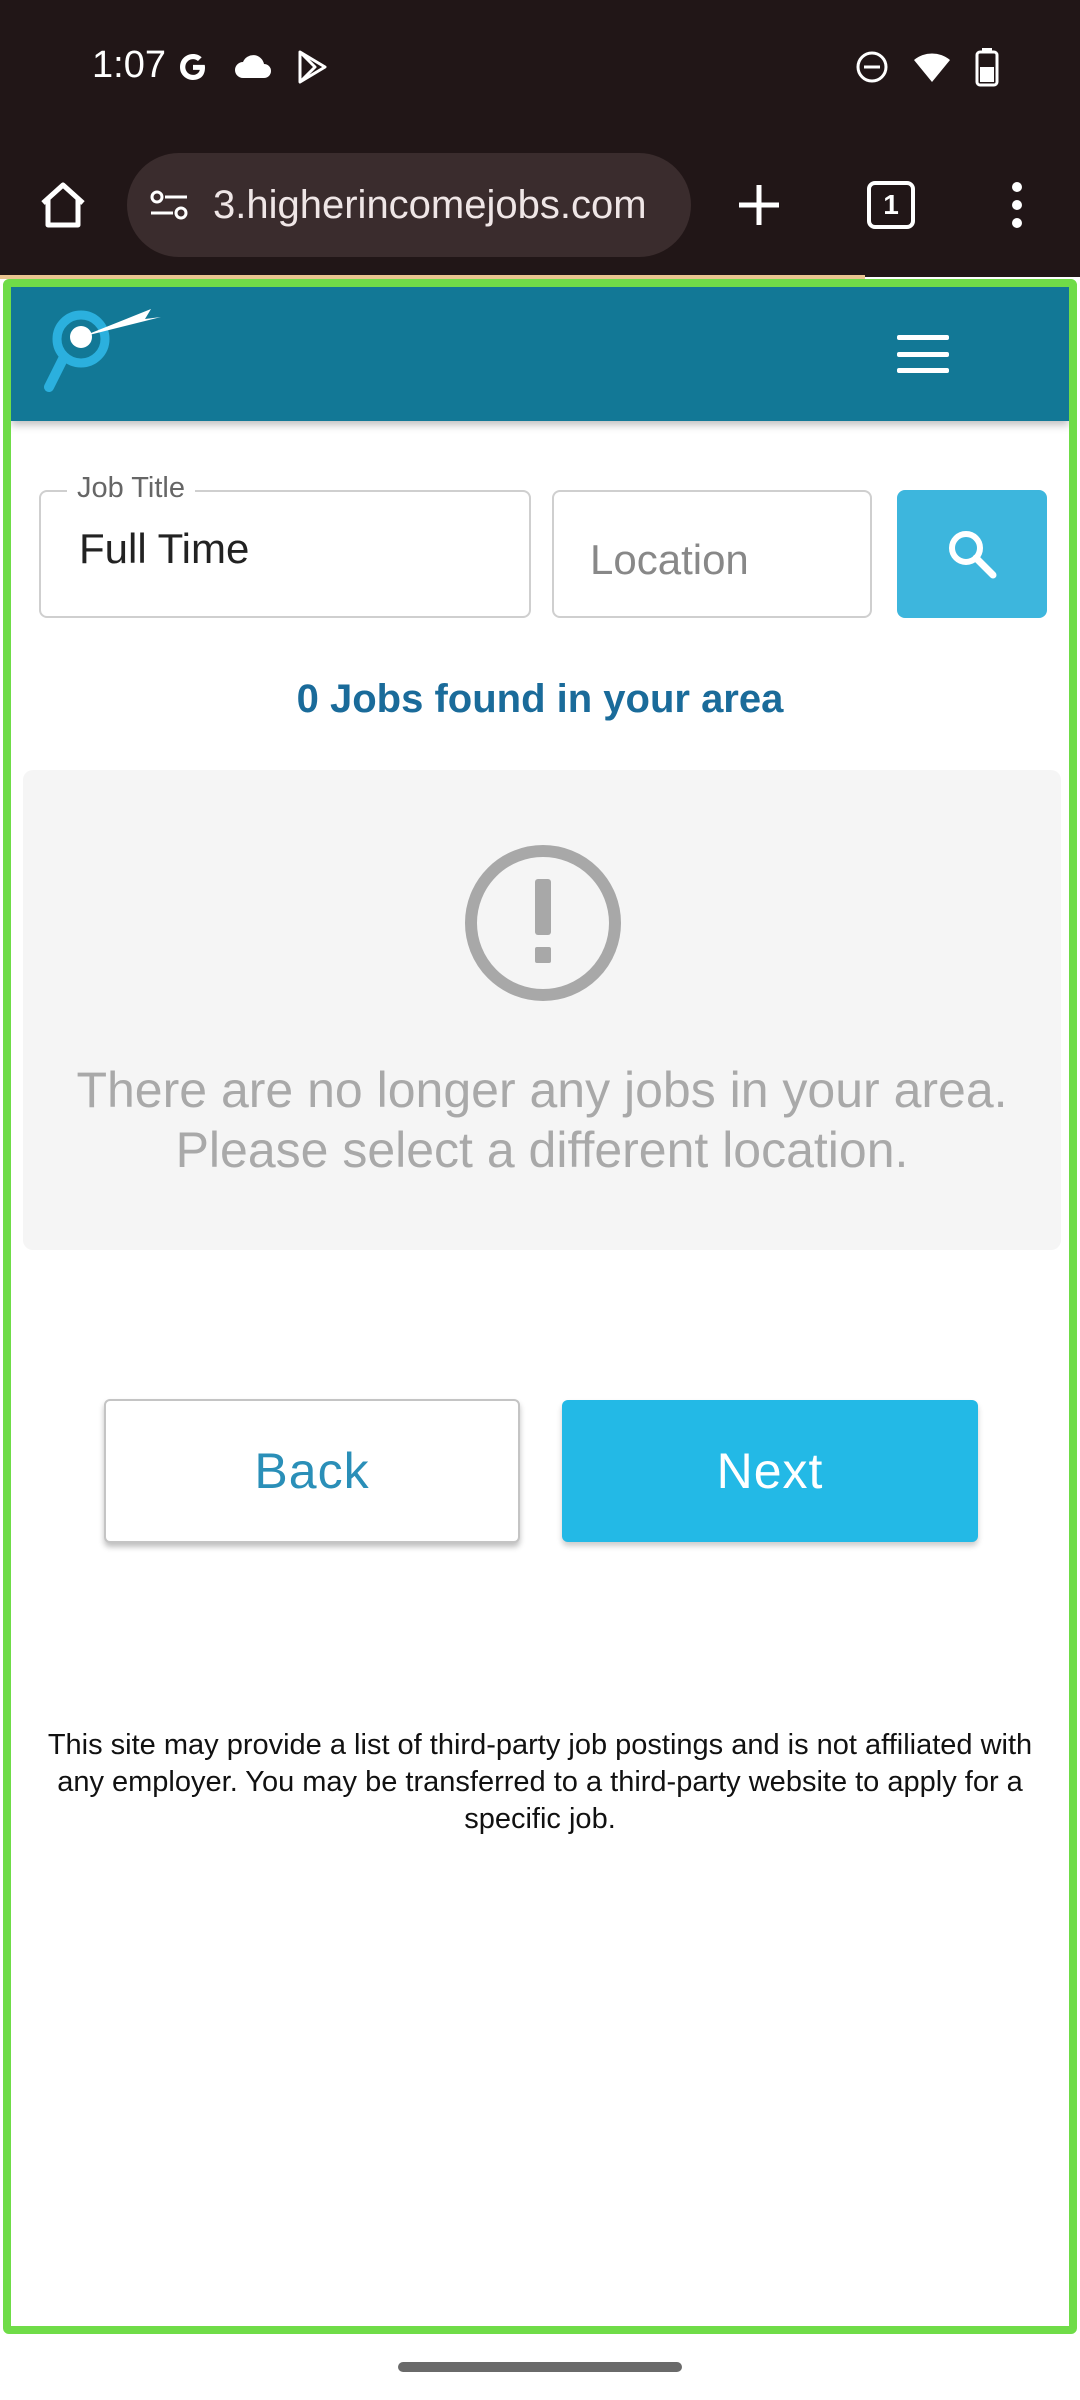 The width and height of the screenshot is (1080, 2400). I want to click on new-tab-button, so click(759, 205).